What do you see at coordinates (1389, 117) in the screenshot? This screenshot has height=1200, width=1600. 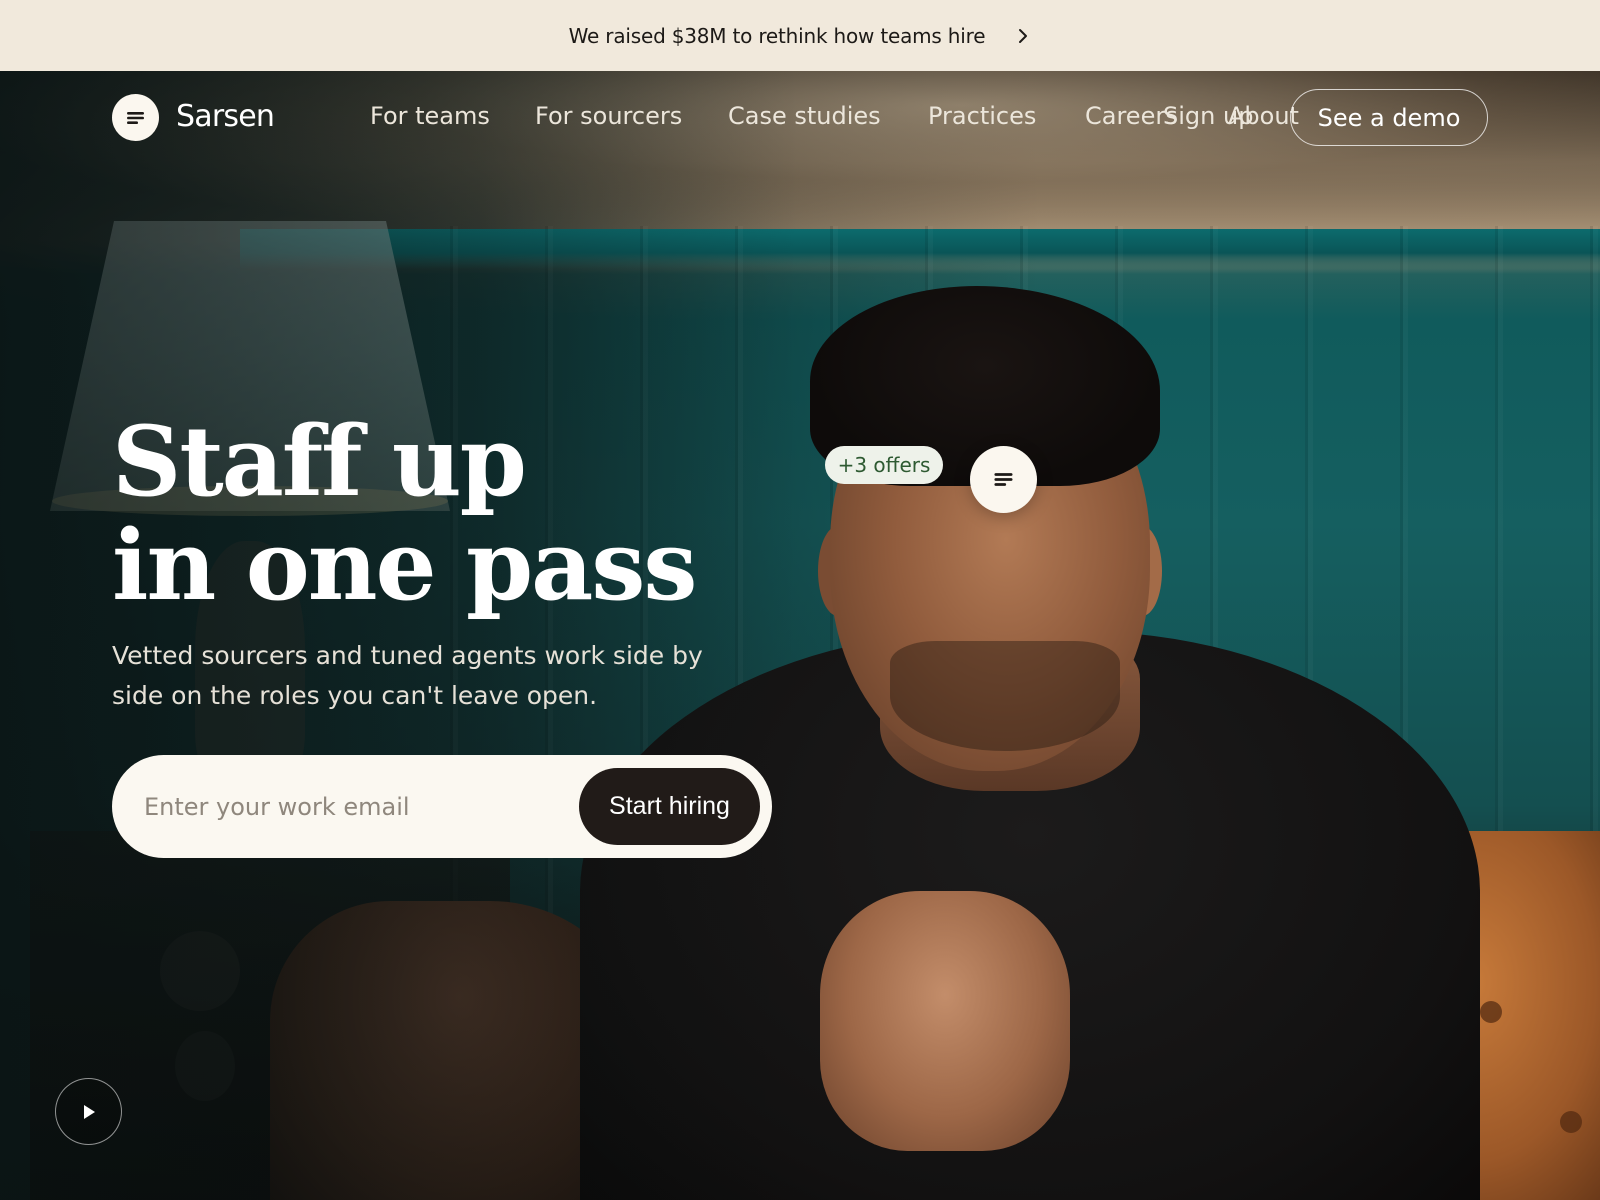 I see `see-demo-button: See a demo` at bounding box center [1389, 117].